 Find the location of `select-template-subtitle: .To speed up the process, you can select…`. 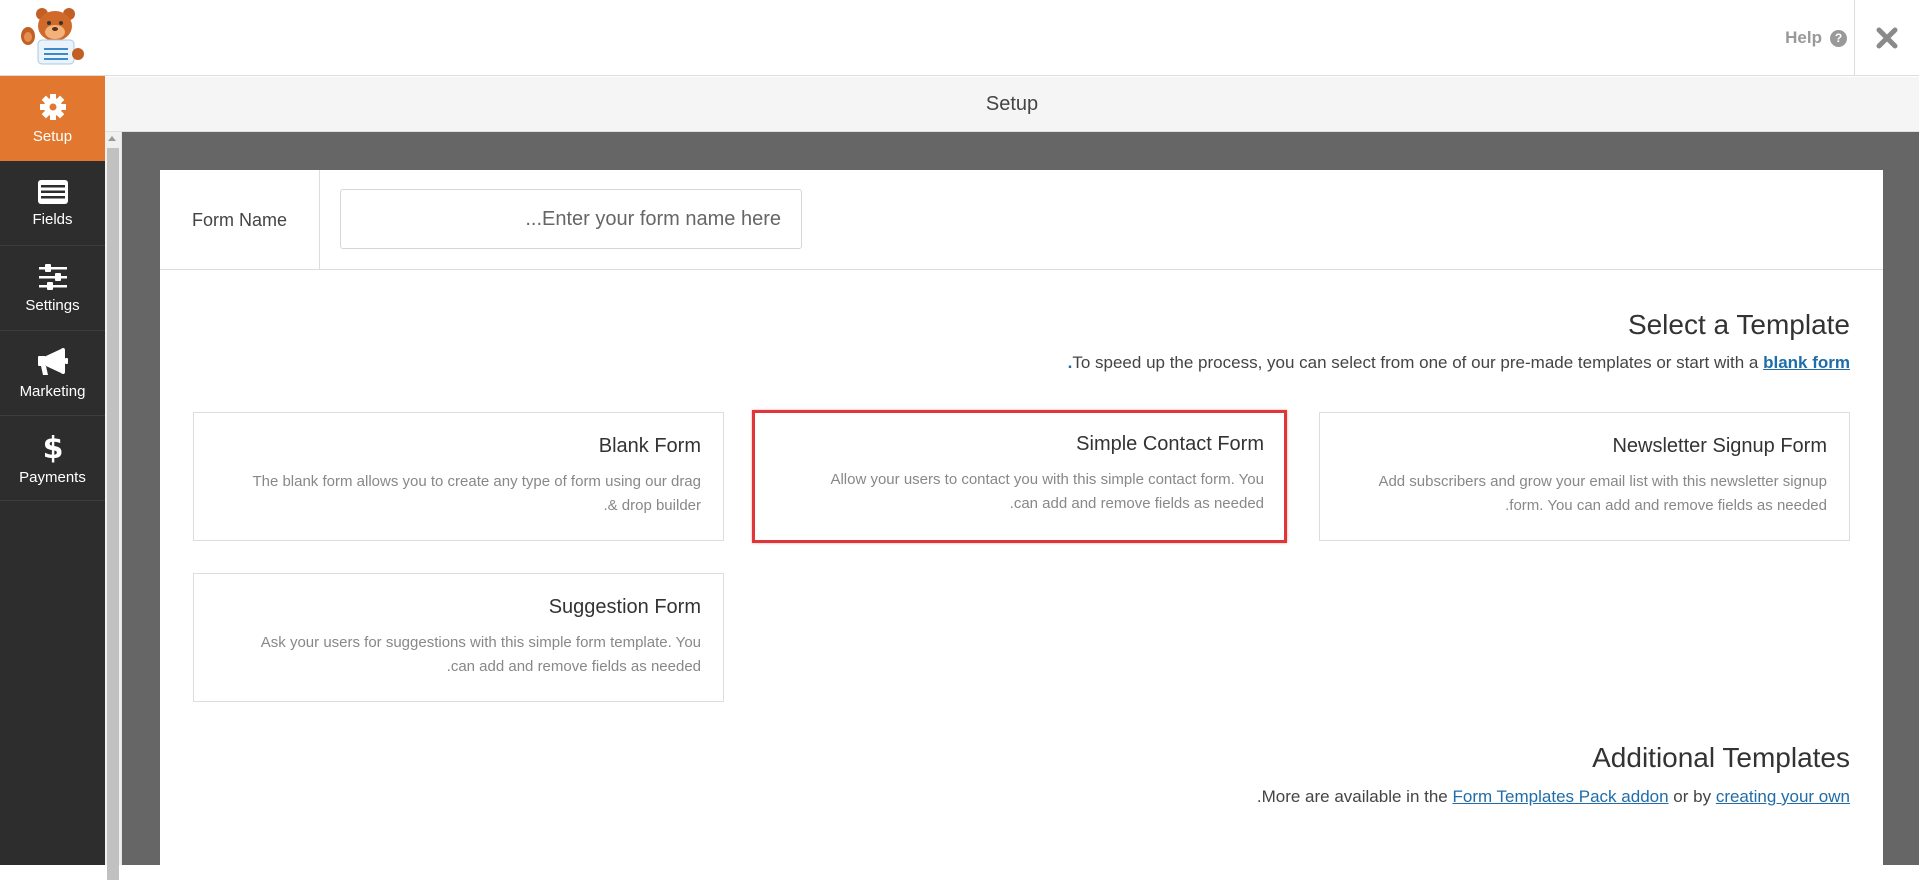

select-template-subtitle: .To speed up the process, you can select… is located at coordinates (1459, 363).